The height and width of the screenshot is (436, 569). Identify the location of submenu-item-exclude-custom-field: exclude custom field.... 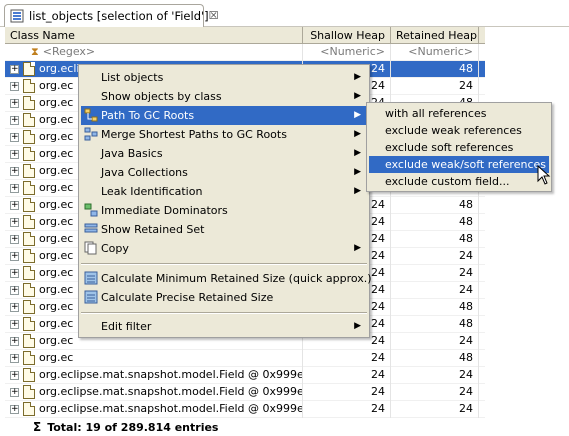
(459, 181).